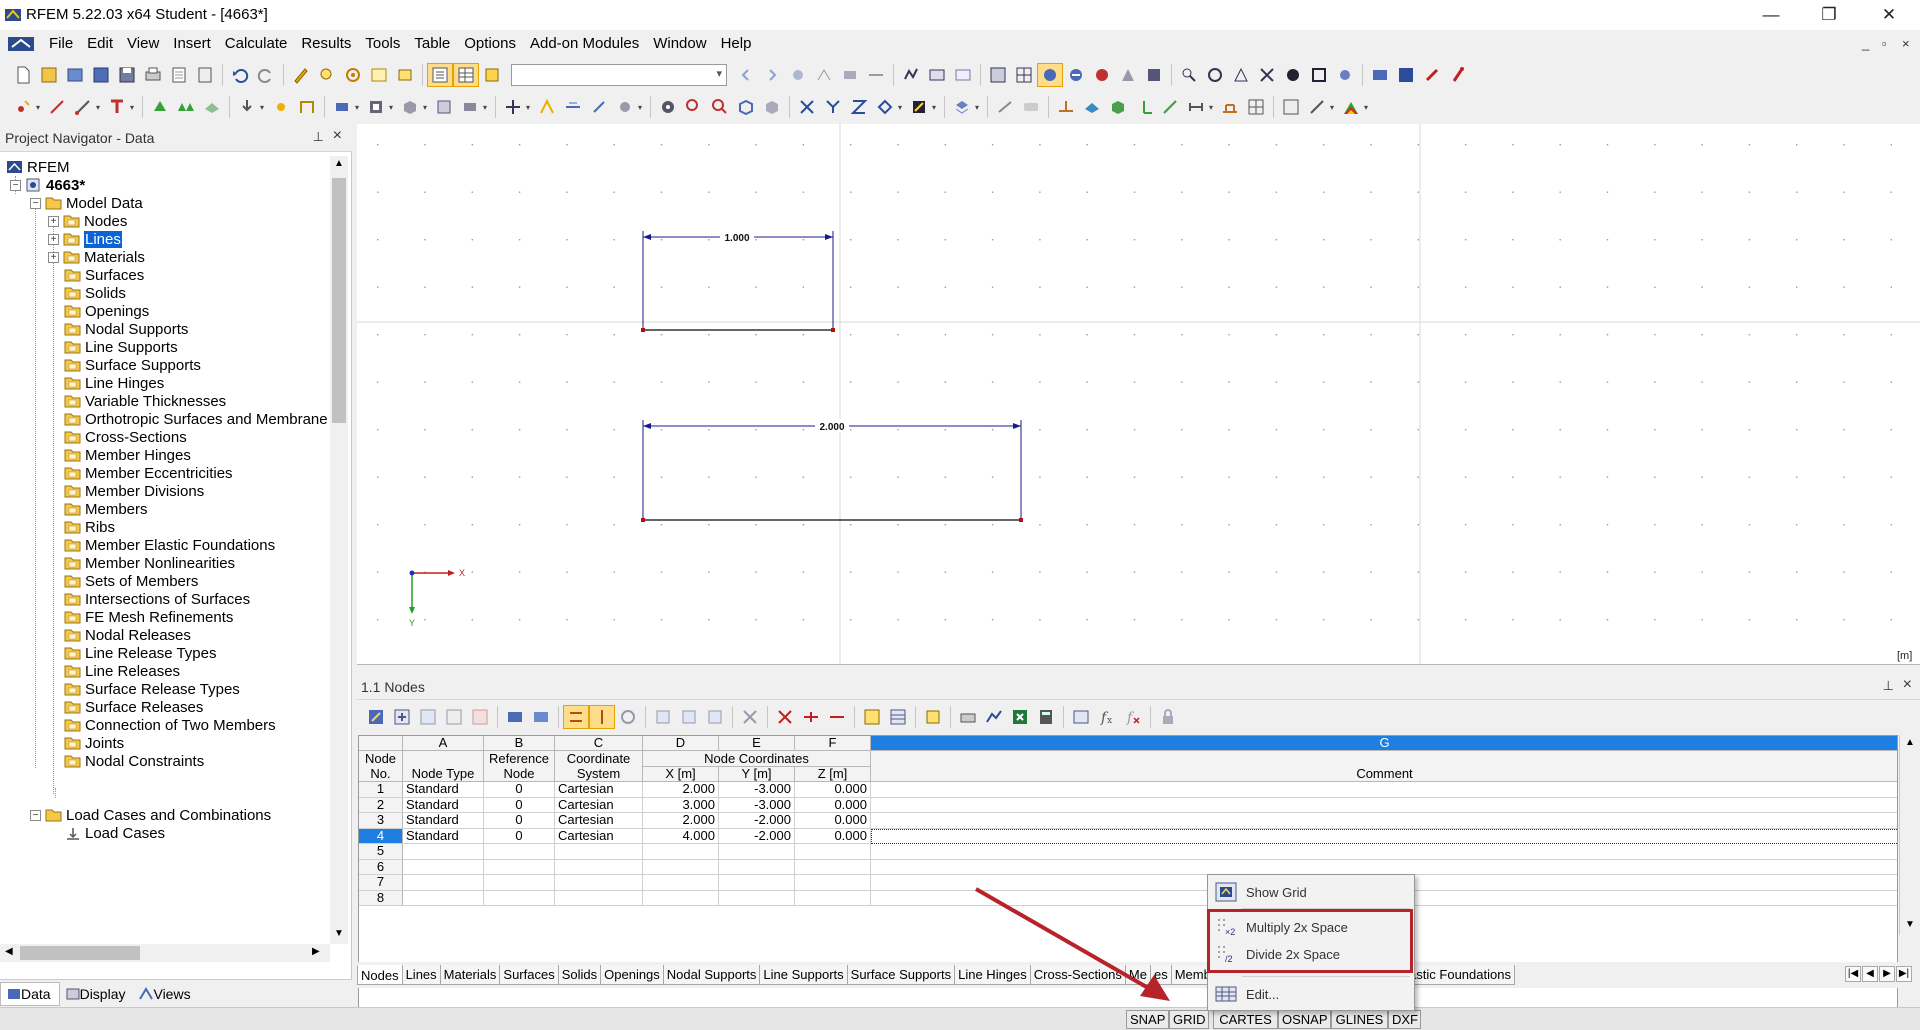  What do you see at coordinates (1887, 974) in the screenshot?
I see `next-tab-icon: ▶` at bounding box center [1887, 974].